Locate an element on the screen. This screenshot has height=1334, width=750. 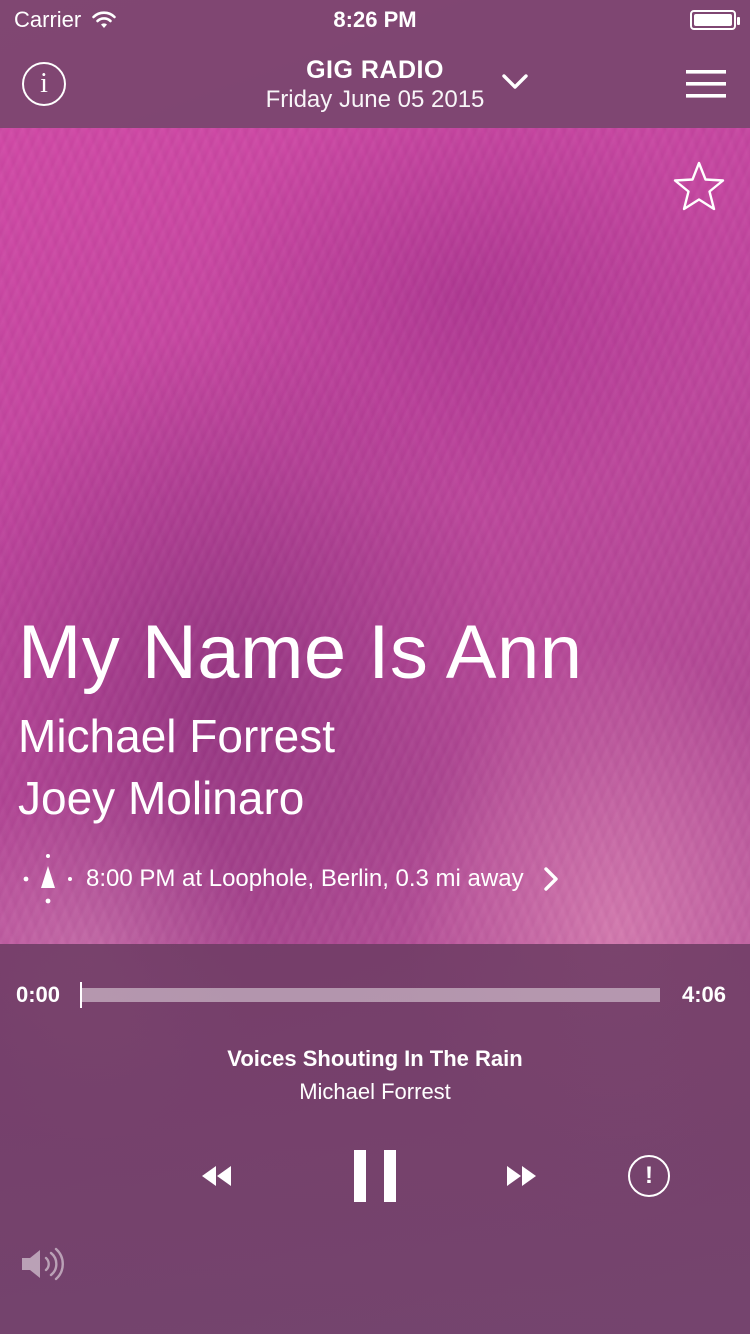
track-title: My Name Is Ann is located at coordinates (300, 652).